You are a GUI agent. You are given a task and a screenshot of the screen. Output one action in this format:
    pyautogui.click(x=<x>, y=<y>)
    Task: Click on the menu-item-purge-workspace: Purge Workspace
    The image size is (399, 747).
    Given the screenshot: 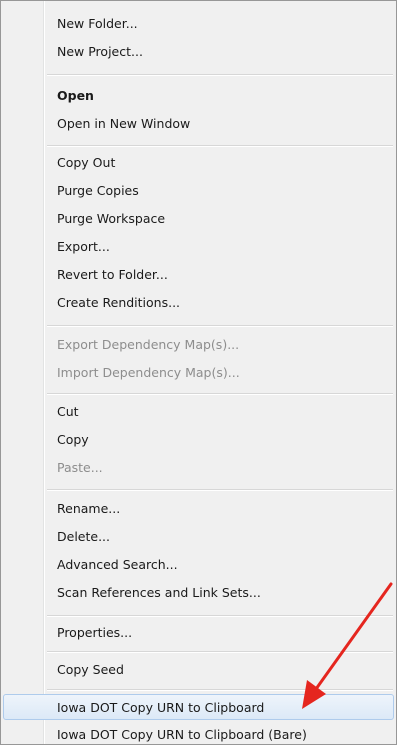 What is the action you would take?
    pyautogui.click(x=198, y=218)
    